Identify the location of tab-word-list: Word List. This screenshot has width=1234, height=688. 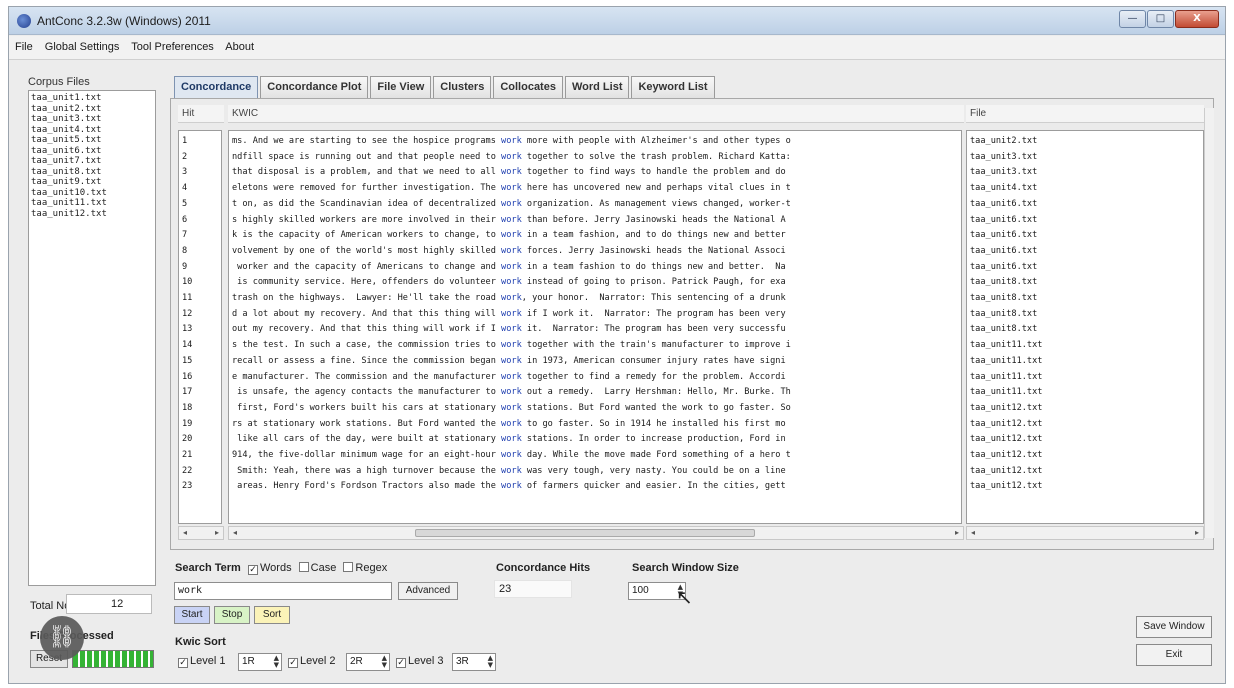
(597, 87).